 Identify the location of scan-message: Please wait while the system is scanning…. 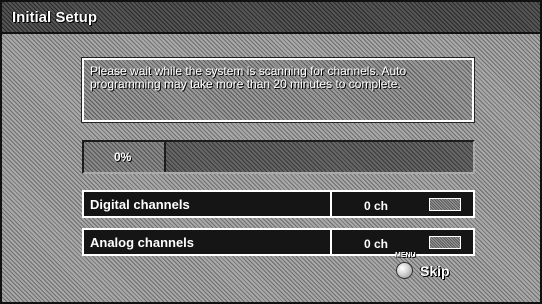
(248, 77).